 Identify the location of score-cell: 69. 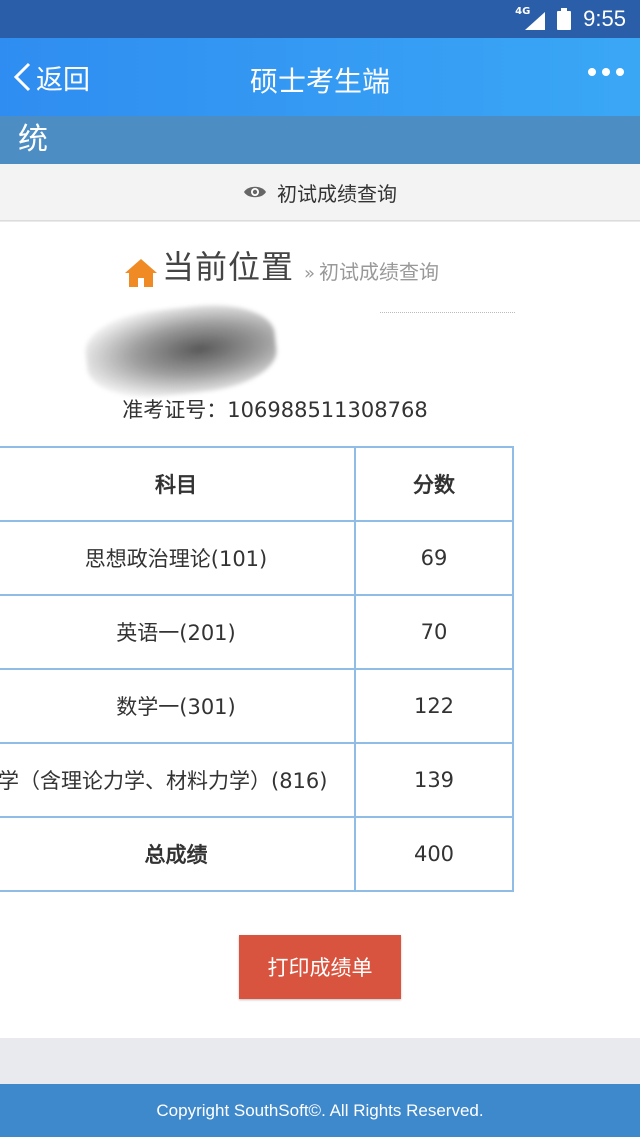
(434, 558).